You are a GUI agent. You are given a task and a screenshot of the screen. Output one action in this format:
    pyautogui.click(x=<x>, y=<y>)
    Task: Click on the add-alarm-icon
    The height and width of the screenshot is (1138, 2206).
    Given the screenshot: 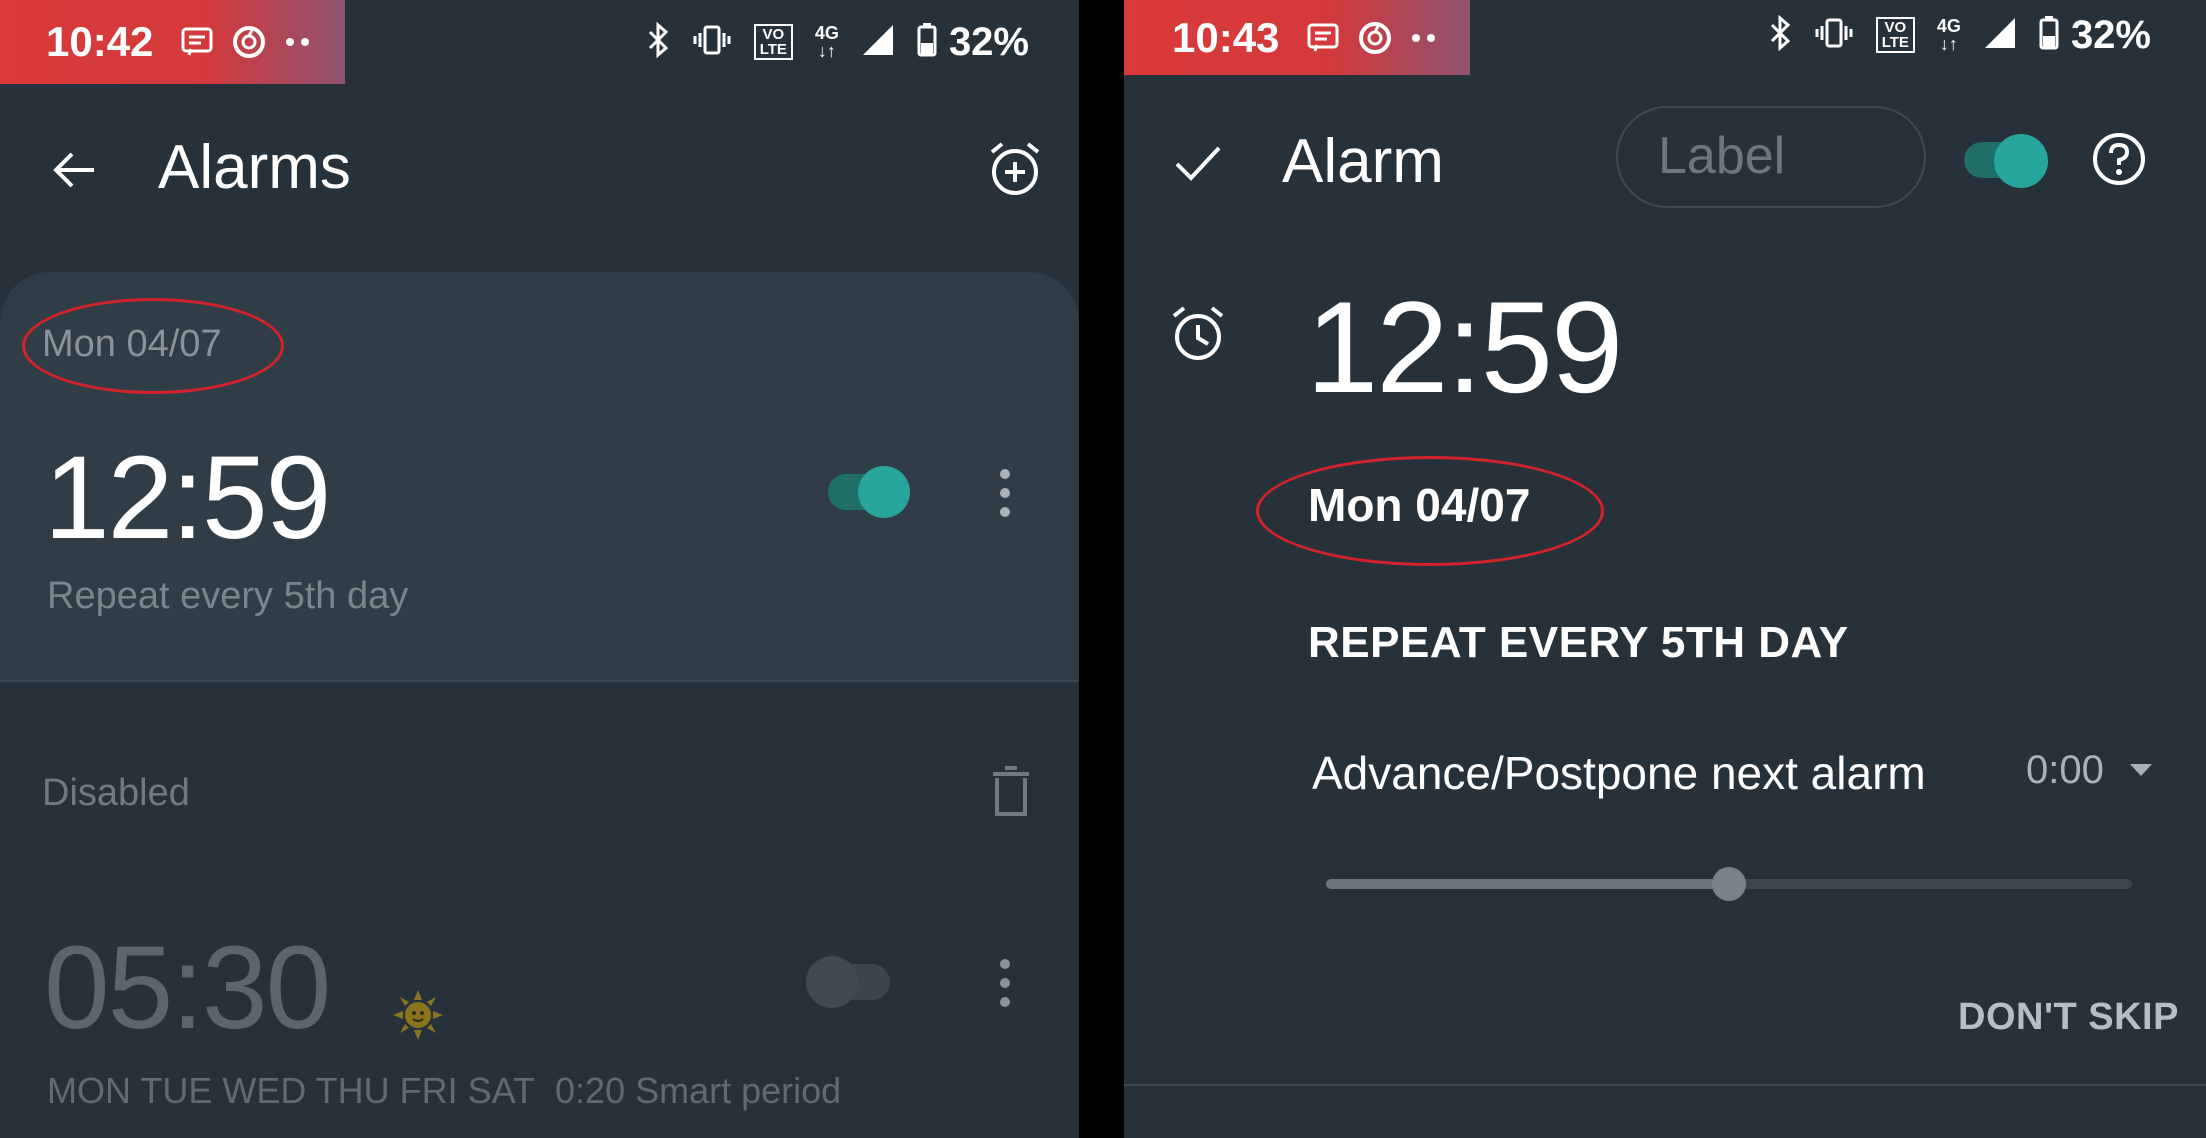 What is the action you would take?
    pyautogui.click(x=1015, y=168)
    